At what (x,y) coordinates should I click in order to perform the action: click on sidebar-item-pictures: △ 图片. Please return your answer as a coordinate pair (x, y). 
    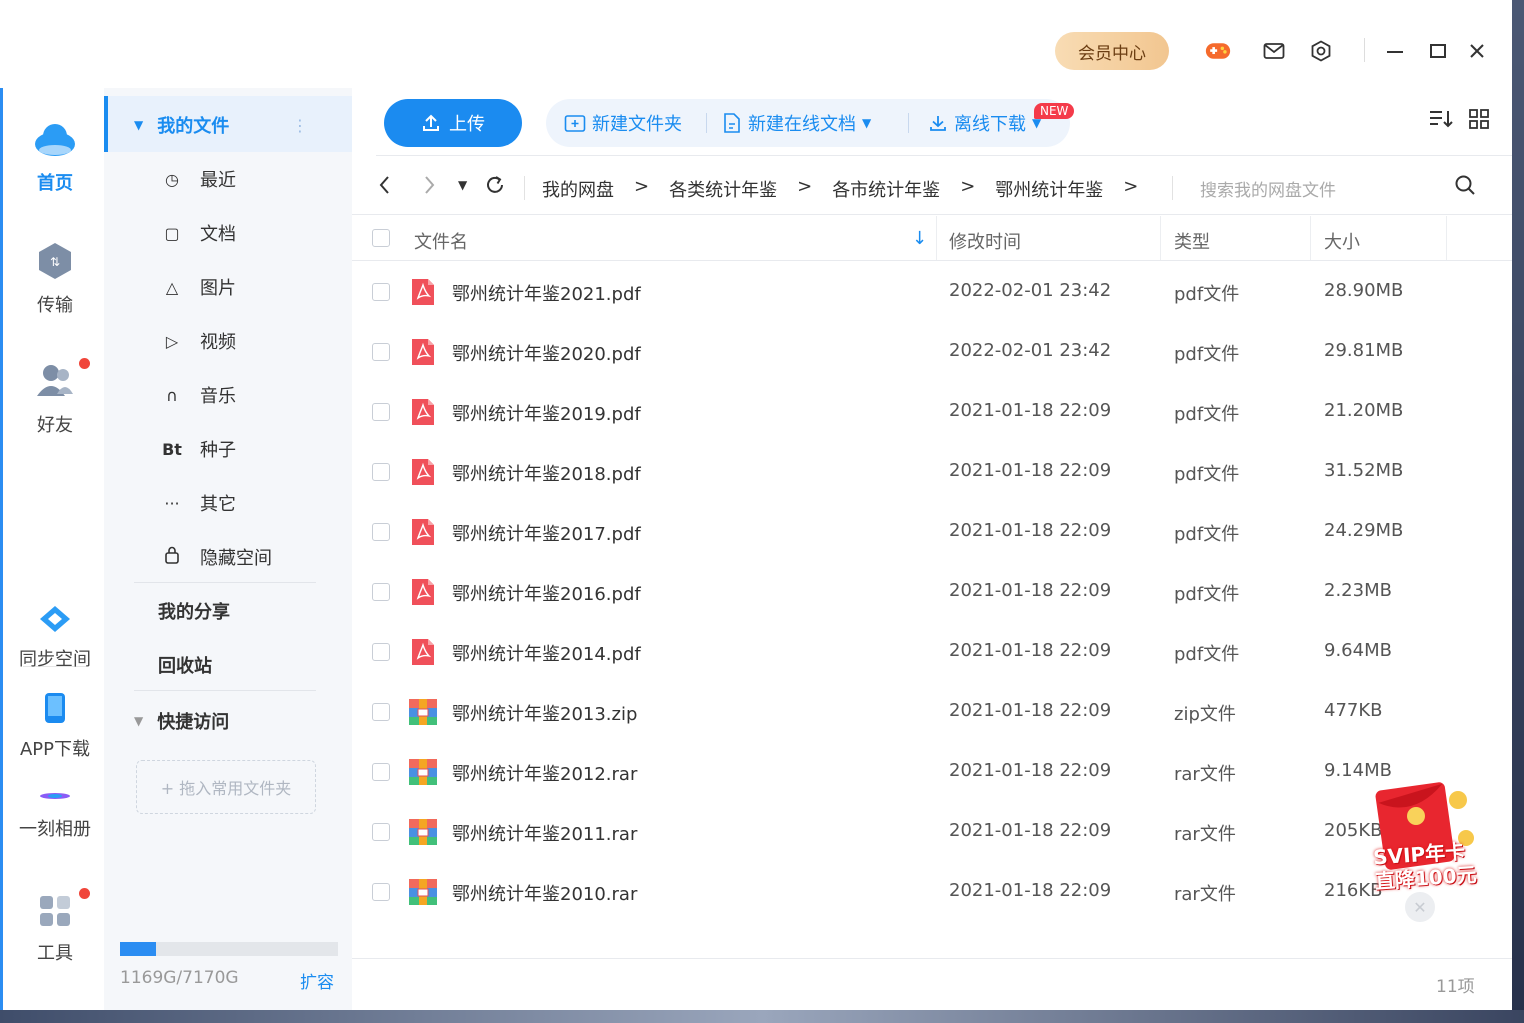
    Looking at the image, I should click on (228, 287).